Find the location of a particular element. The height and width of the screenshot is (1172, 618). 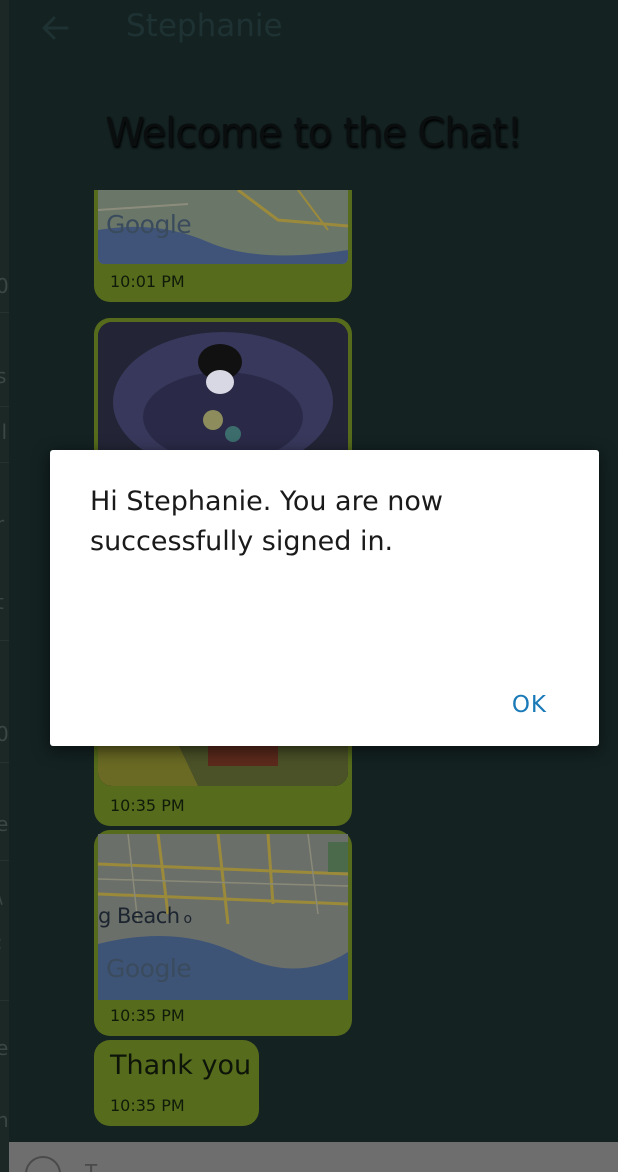

top-app-bar: Stephanie is located at coordinates (313, 30).